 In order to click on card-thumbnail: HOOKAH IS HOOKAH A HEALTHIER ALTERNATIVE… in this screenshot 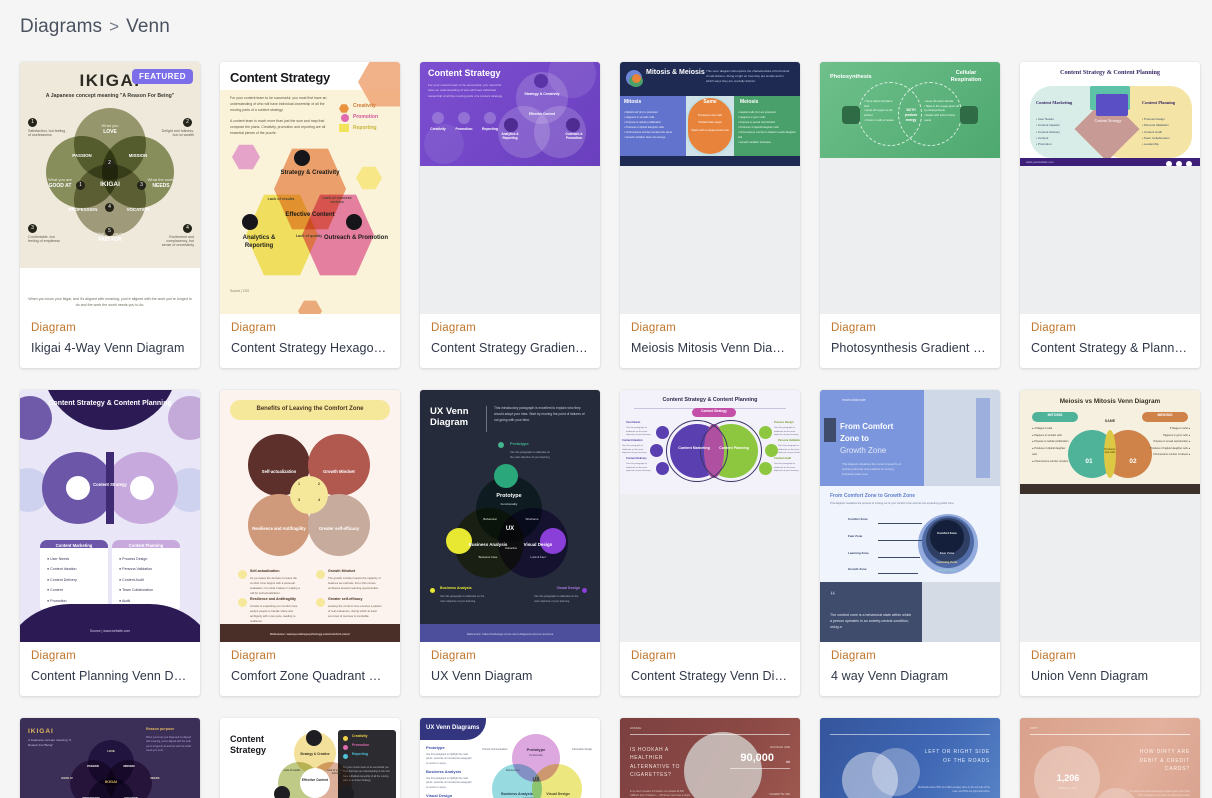, I will do `click(710, 758)`.